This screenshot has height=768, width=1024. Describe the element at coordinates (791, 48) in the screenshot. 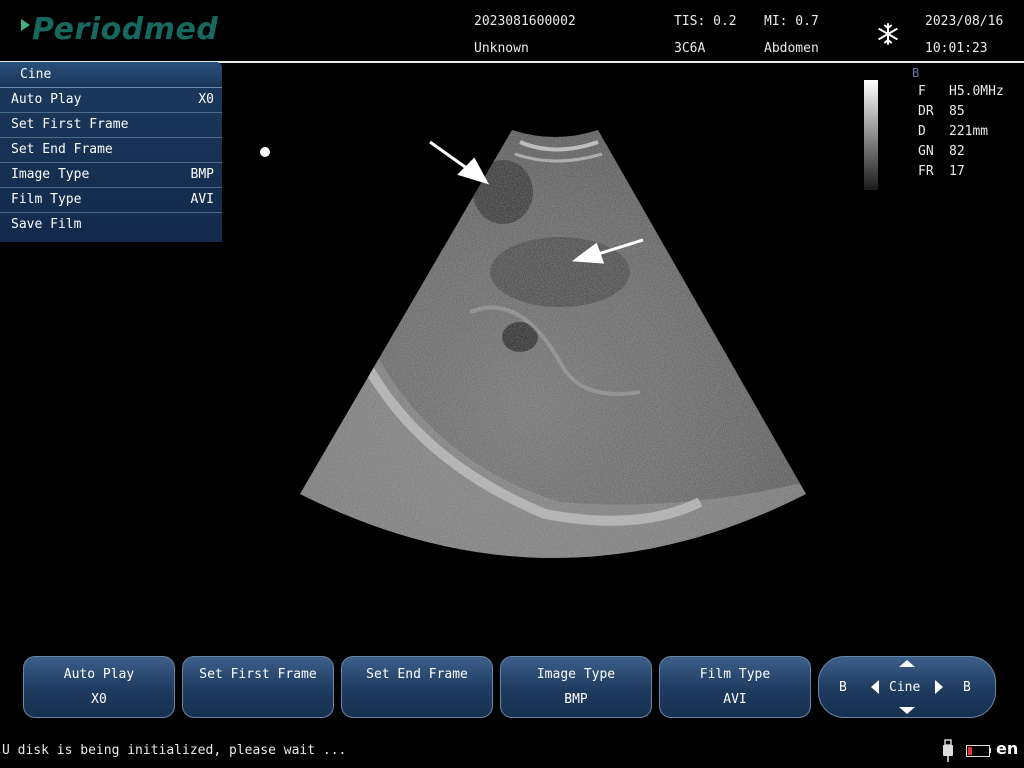

I see `preset-name: Abdomen` at that location.